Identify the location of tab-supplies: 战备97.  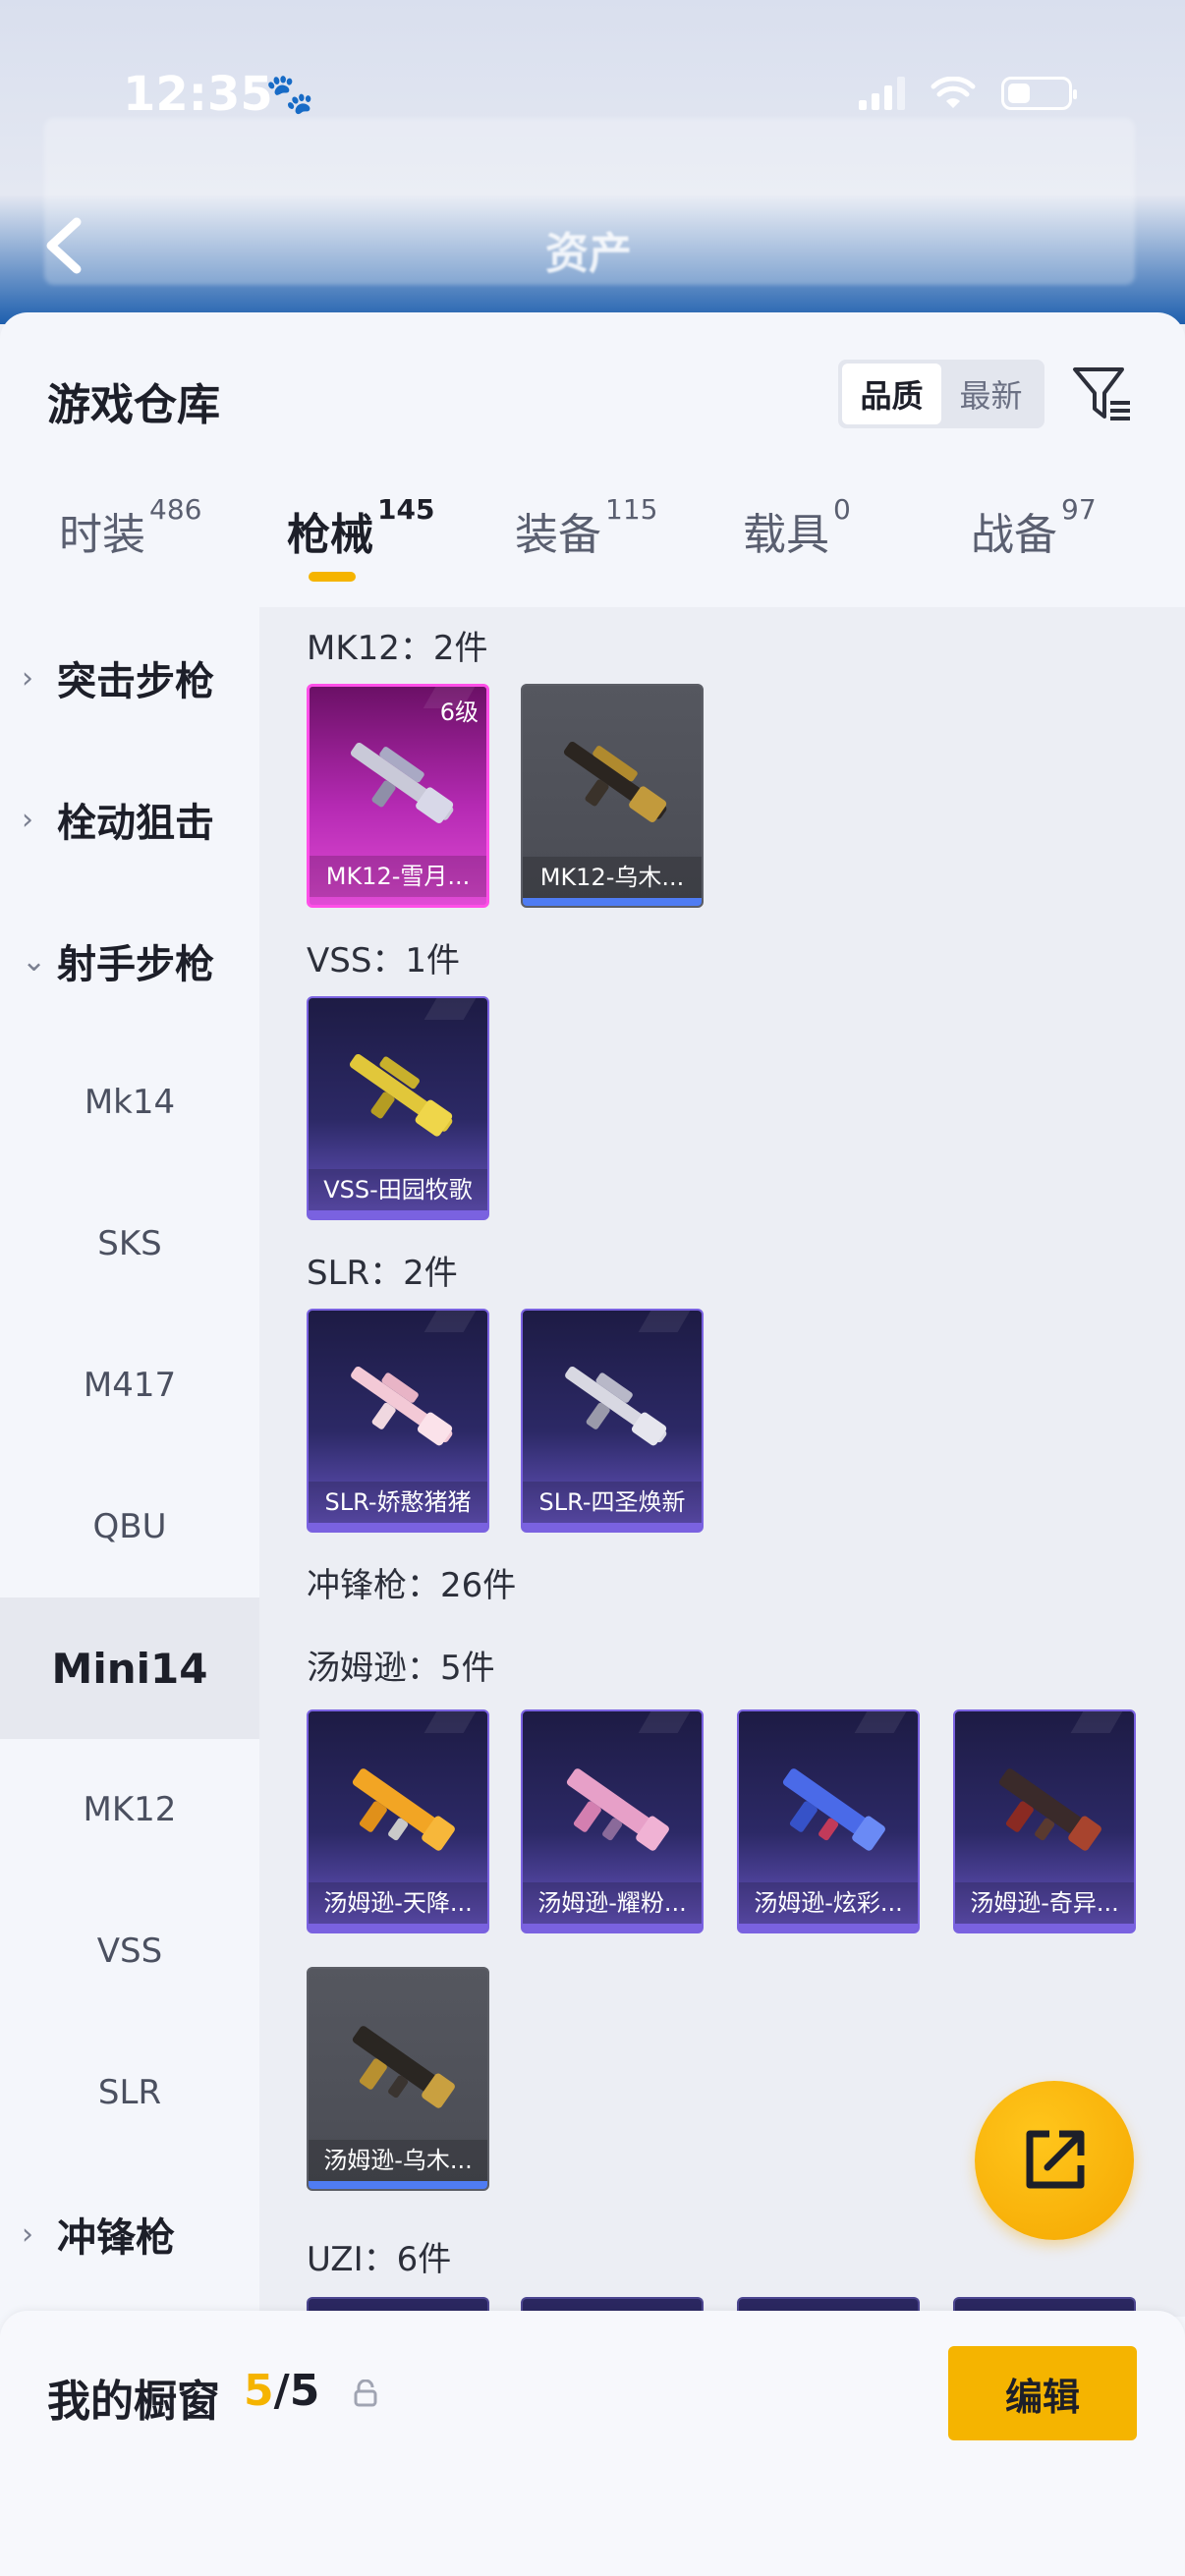
(1034, 527).